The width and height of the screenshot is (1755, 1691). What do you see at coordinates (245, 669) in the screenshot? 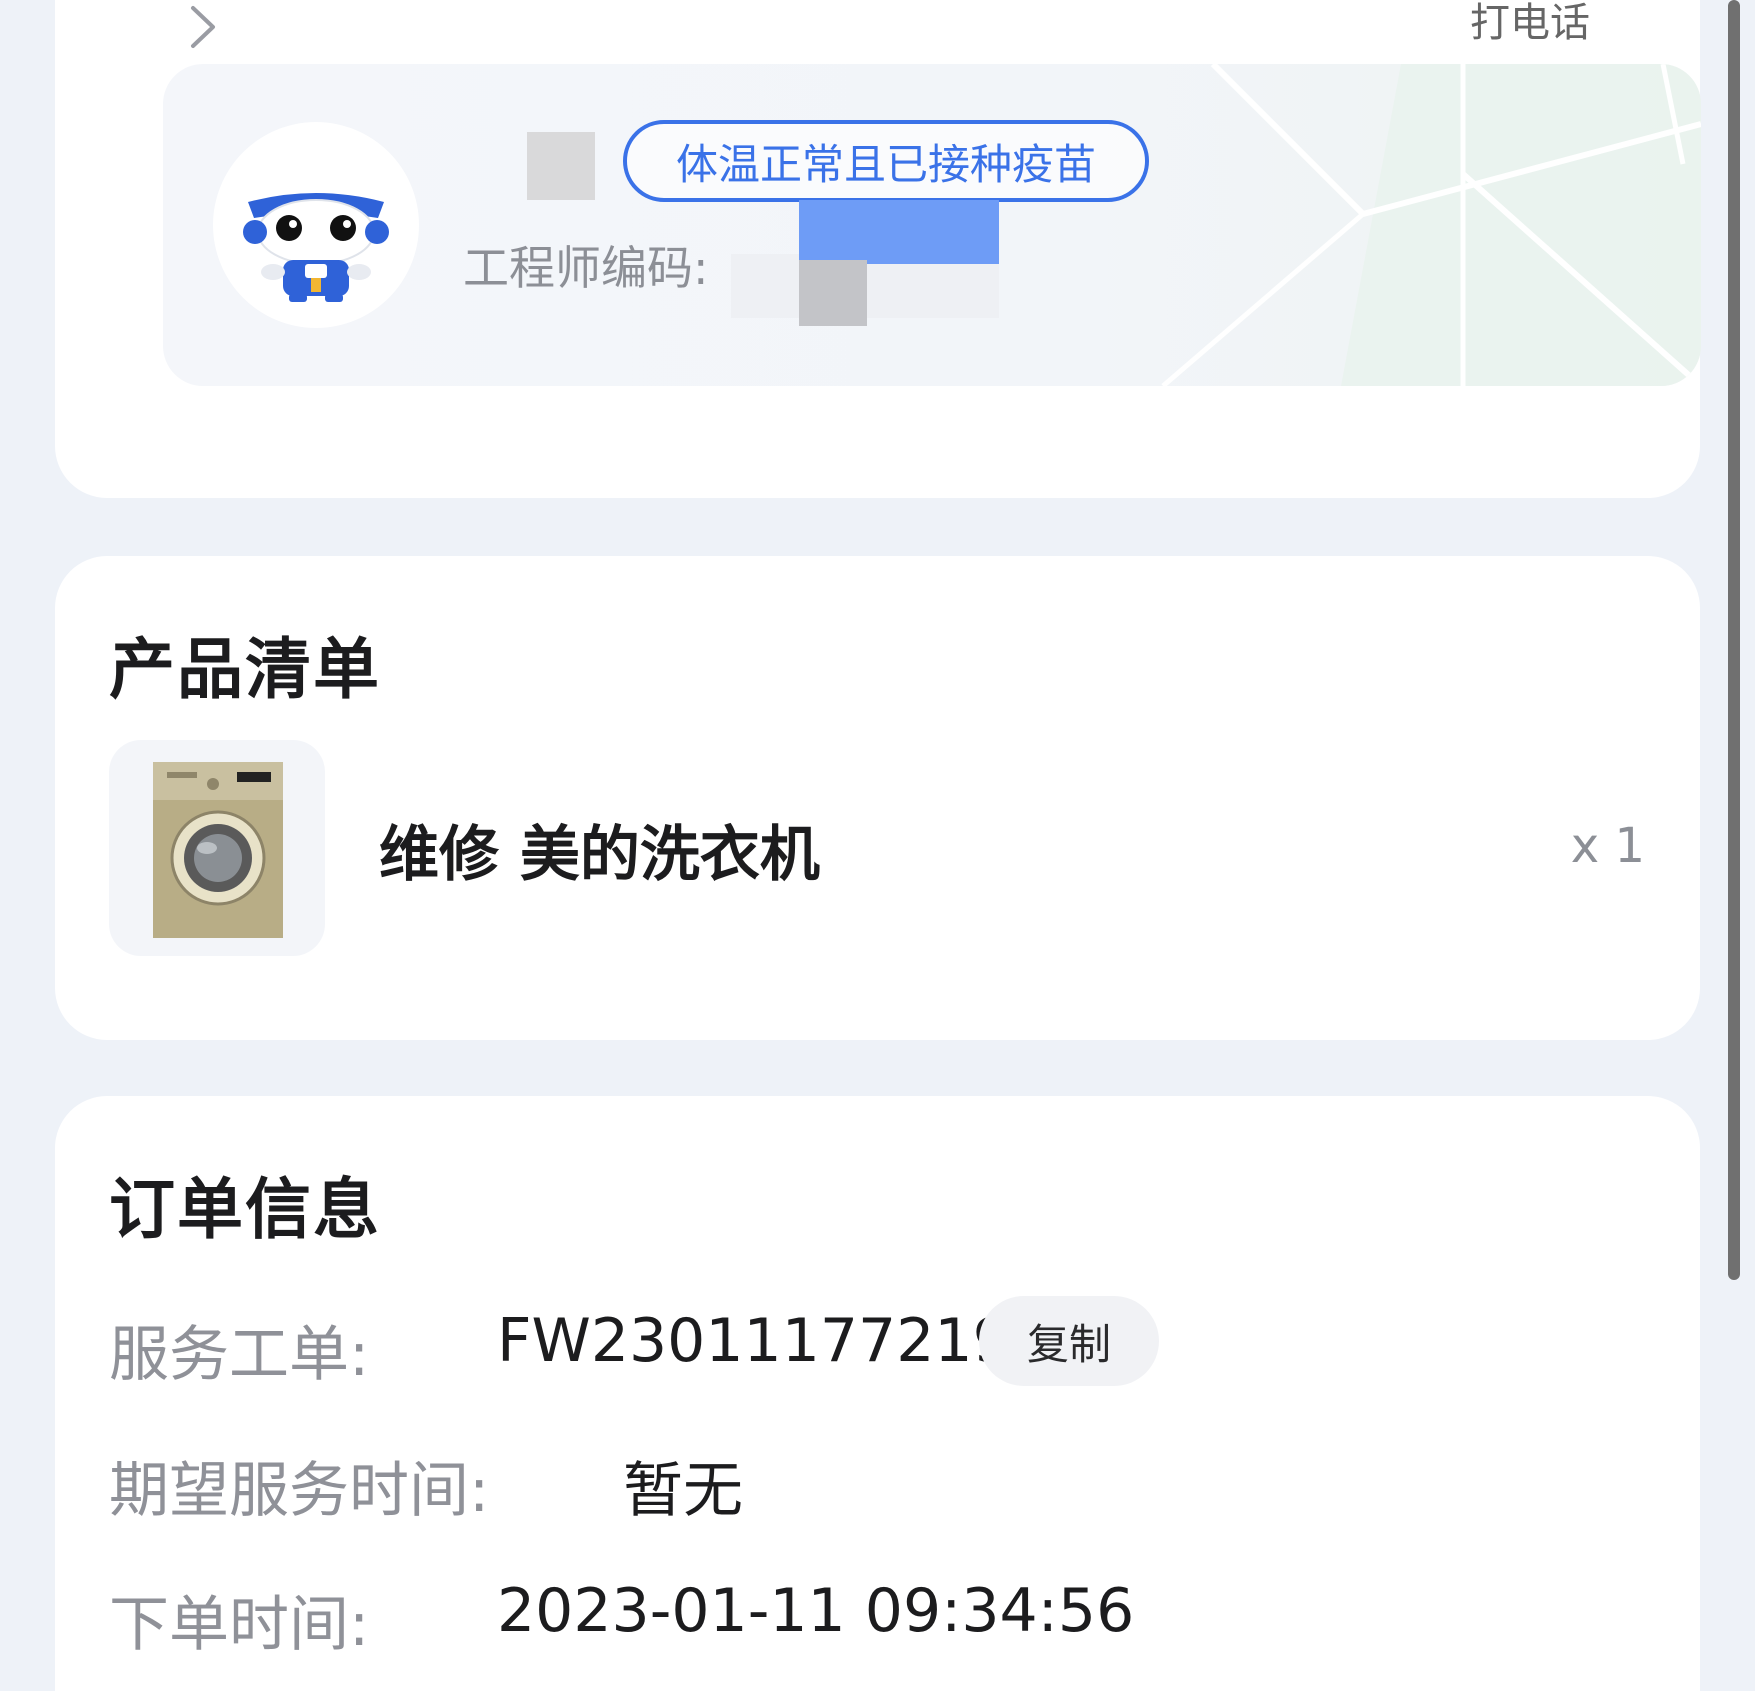
I see `product-list-title: 产品清单` at bounding box center [245, 669].